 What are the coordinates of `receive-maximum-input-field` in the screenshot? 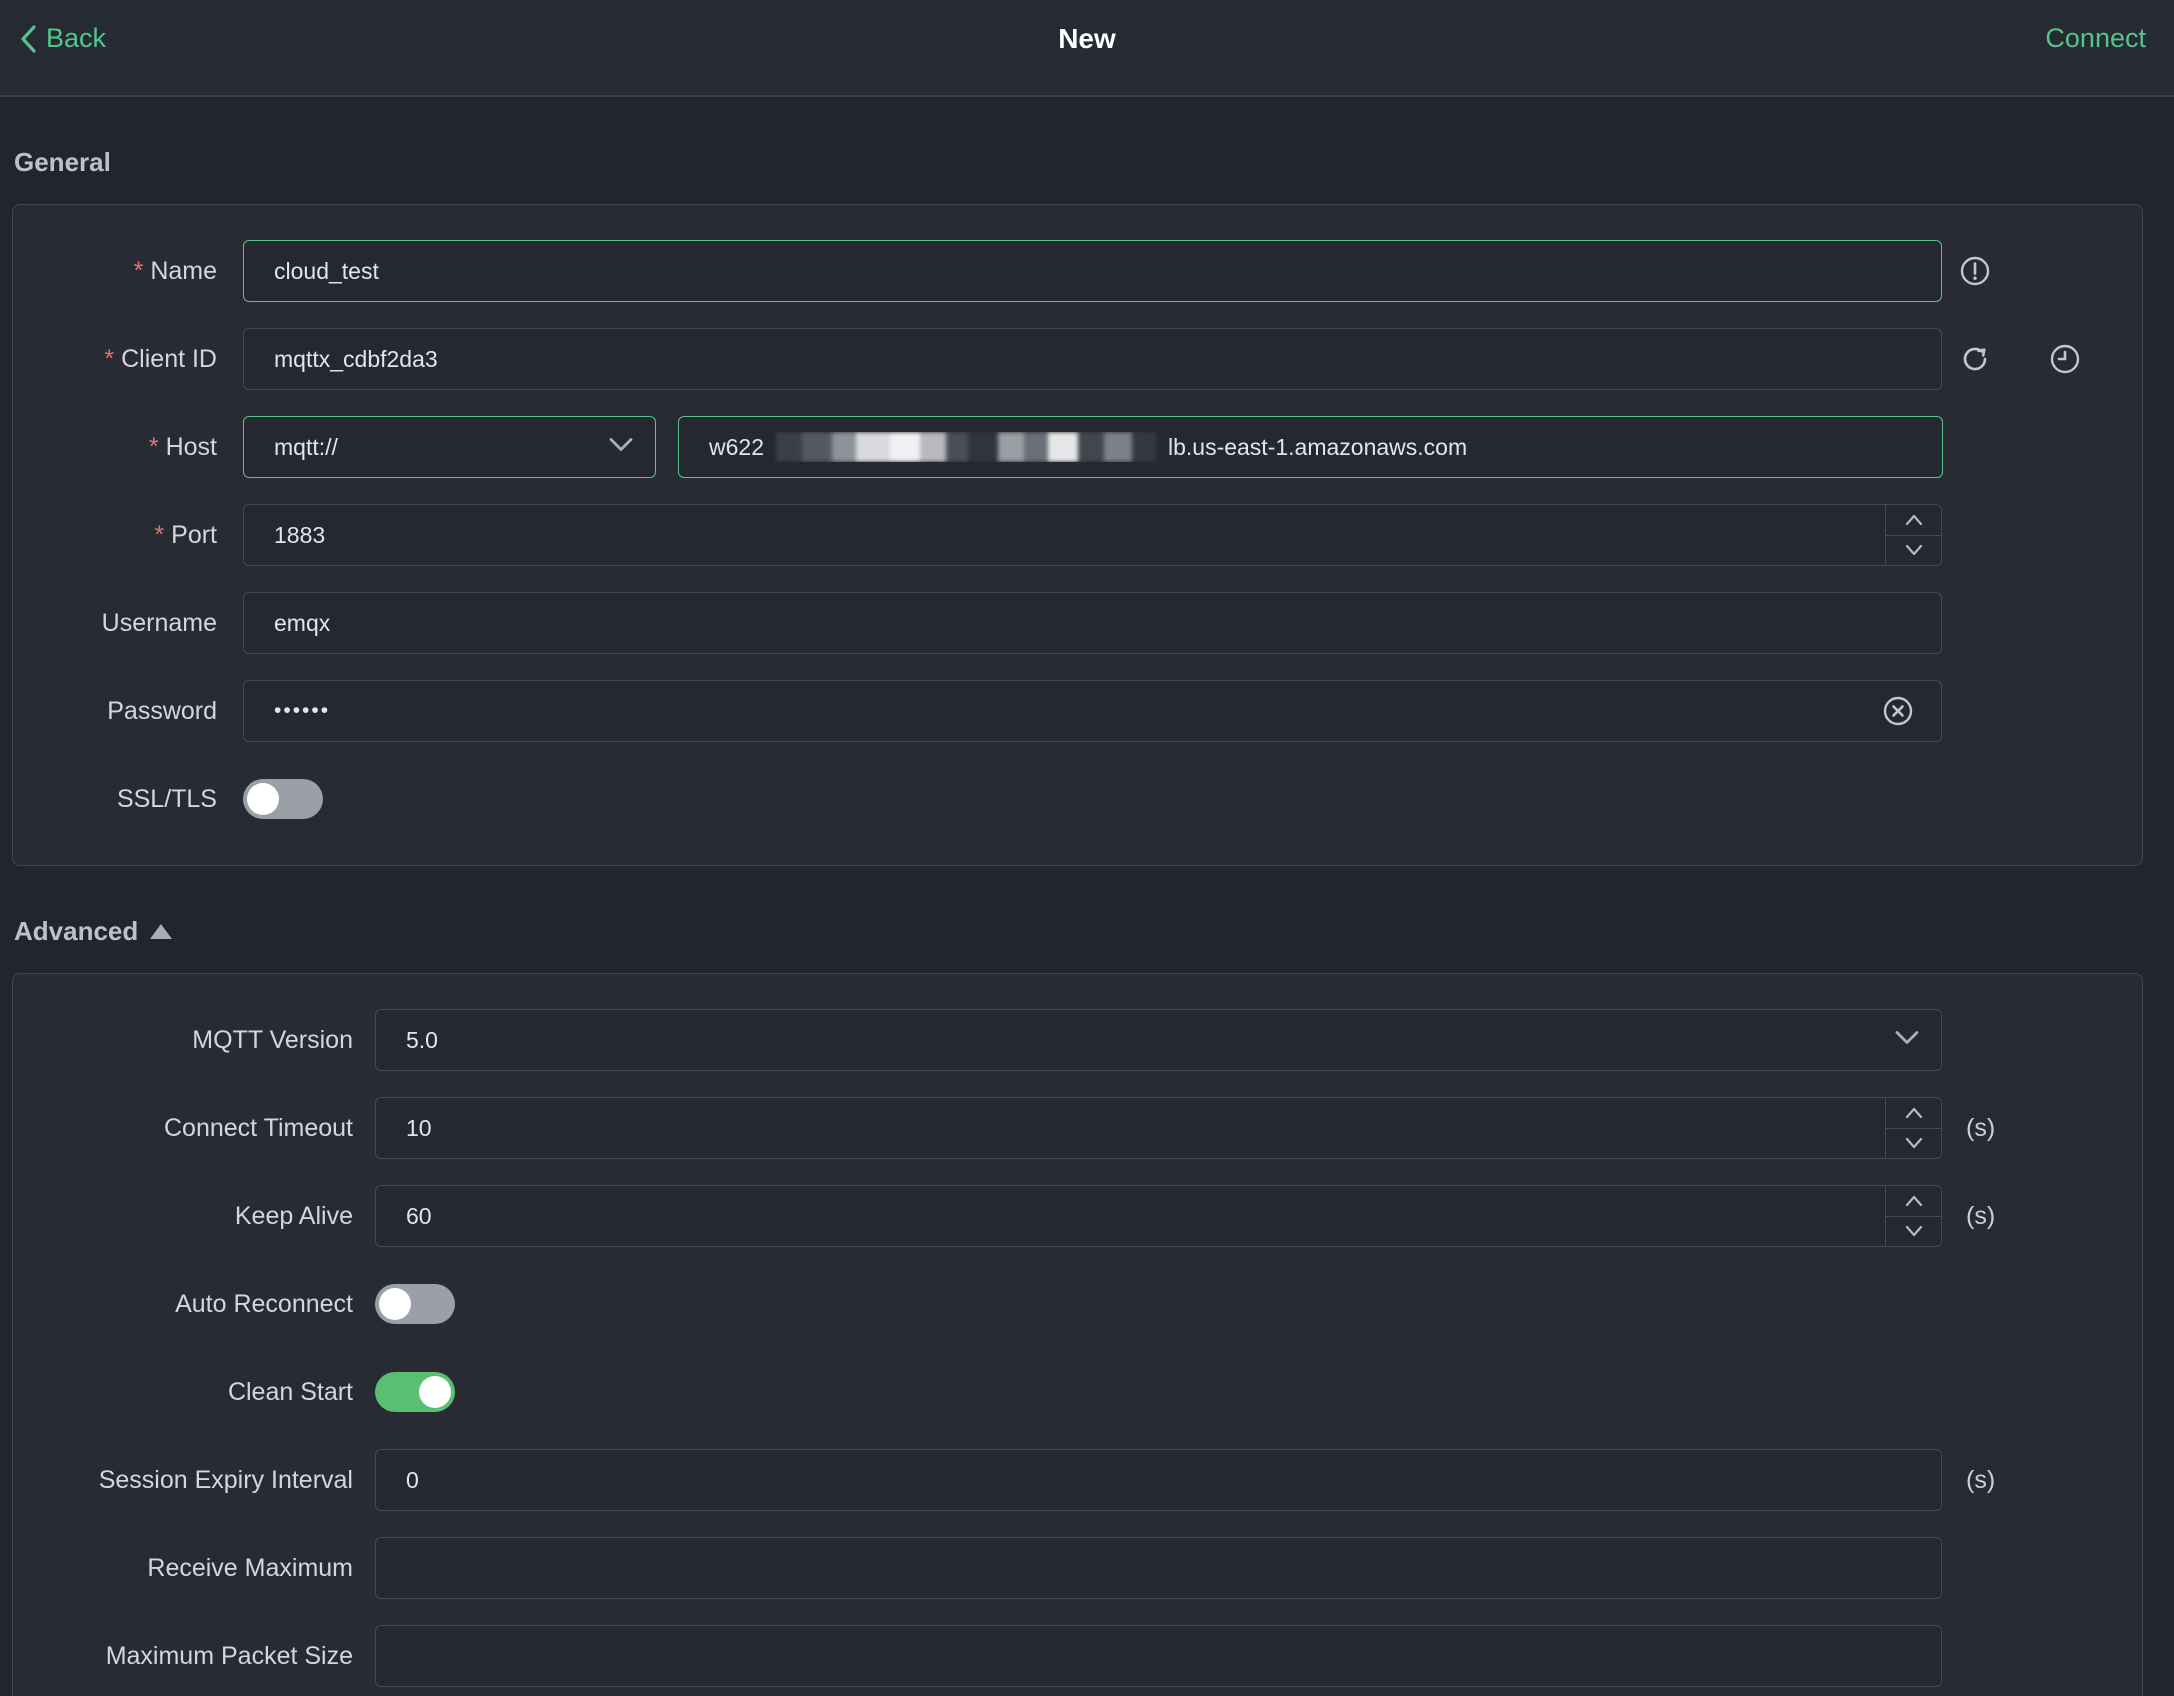 It's located at (1158, 1568).